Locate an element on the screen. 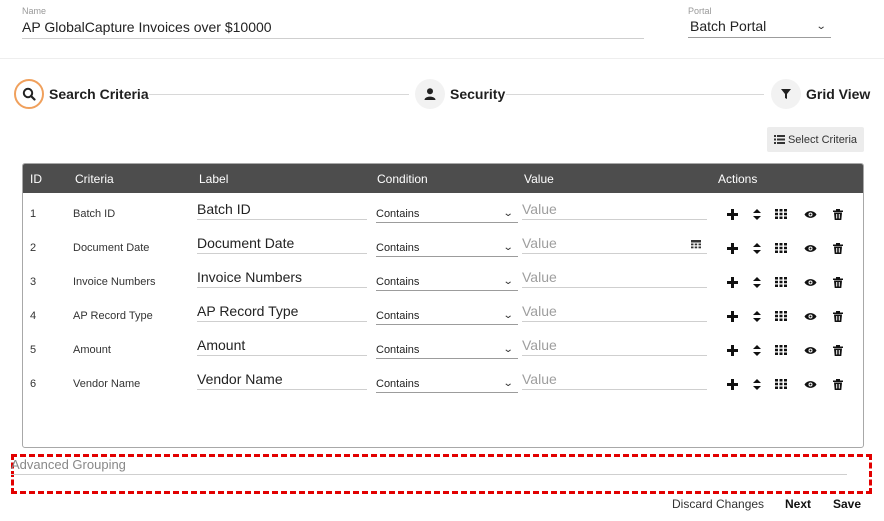 This screenshot has width=884, height=521. wizard-stepper: Search Criteria Security Grid View is located at coordinates (442, 95).